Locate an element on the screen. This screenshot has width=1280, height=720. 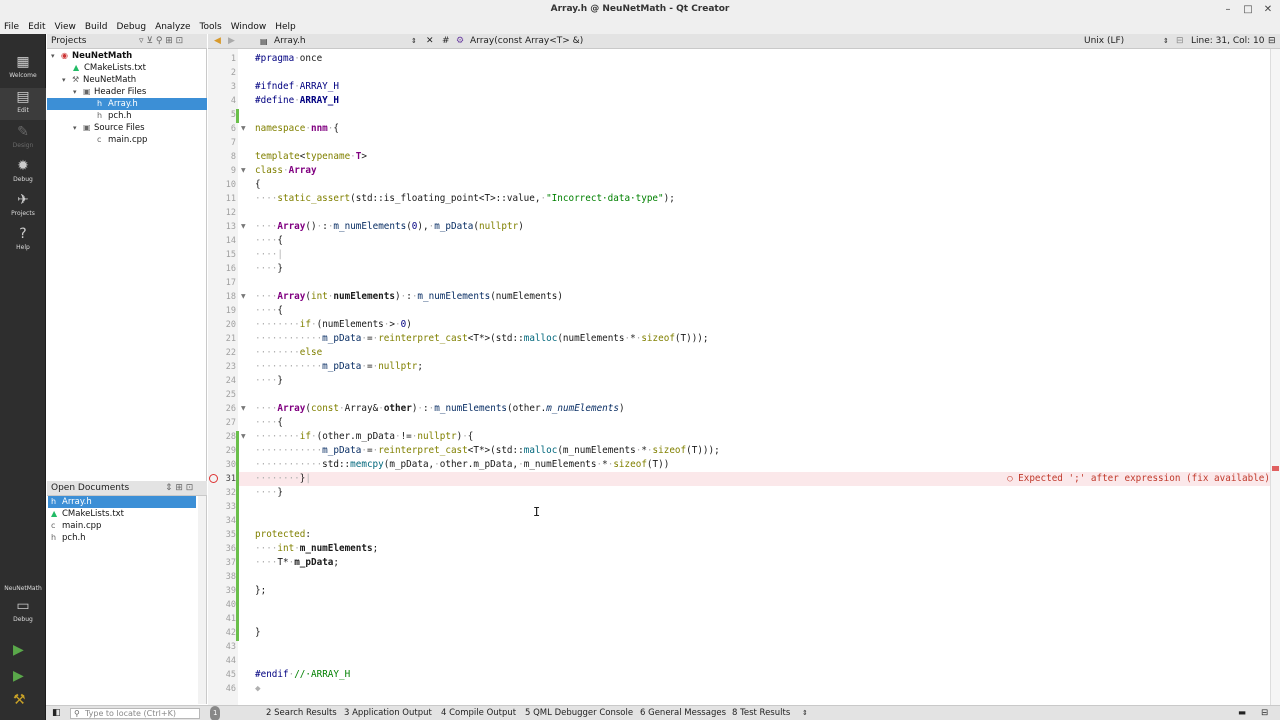
minimize-button: – is located at coordinates (1228, 9).